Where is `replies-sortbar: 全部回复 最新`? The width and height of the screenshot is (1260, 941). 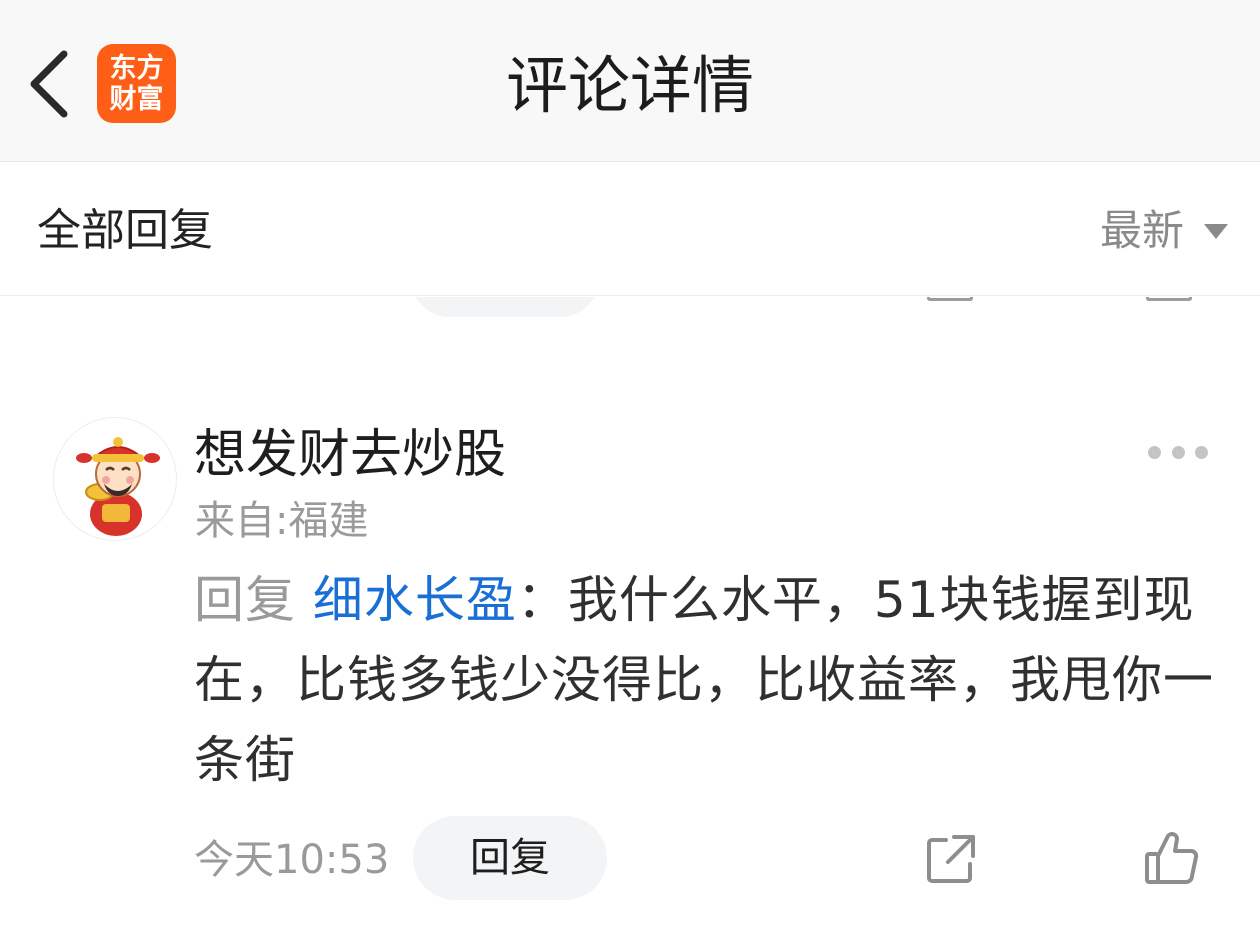 replies-sortbar: 全部回复 最新 is located at coordinates (630, 229).